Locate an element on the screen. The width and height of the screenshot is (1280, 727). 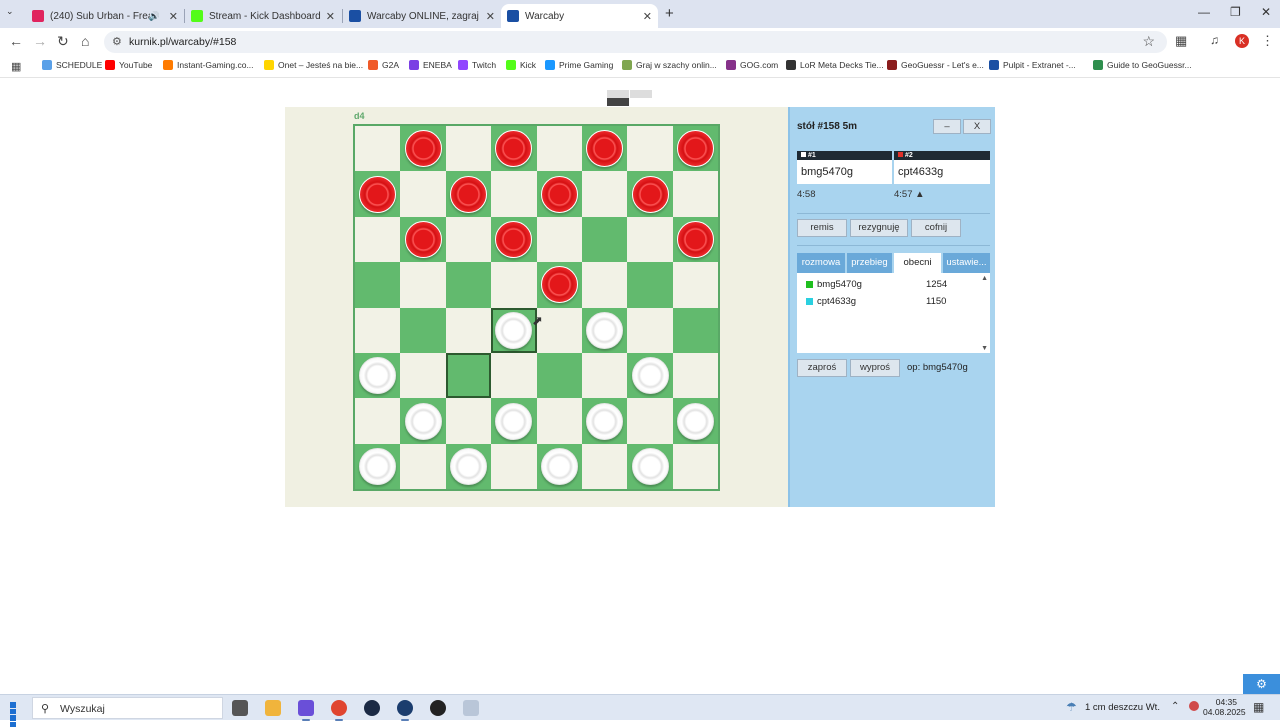
steam-icon is located at coordinates (372, 708).